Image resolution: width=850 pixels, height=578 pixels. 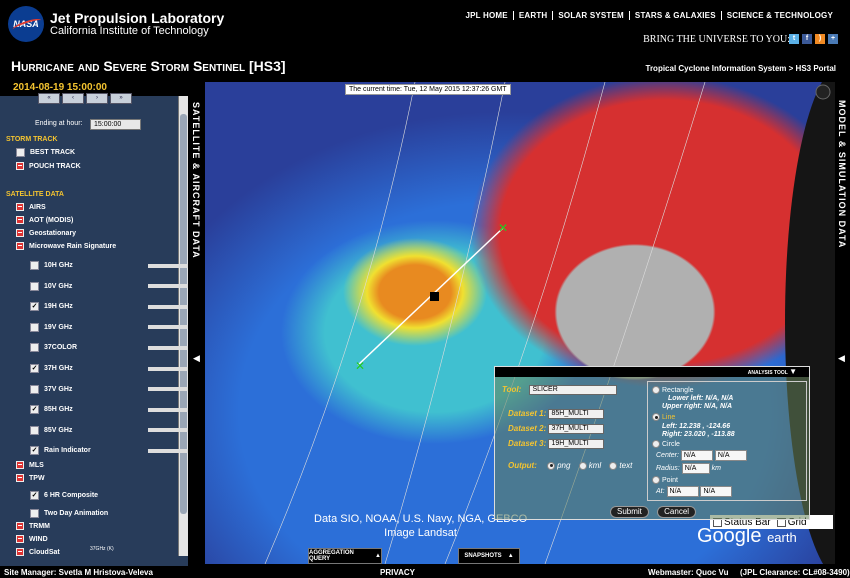 I want to click on channel-item: ✓ Rain Indicator, so click(x=115, y=451).